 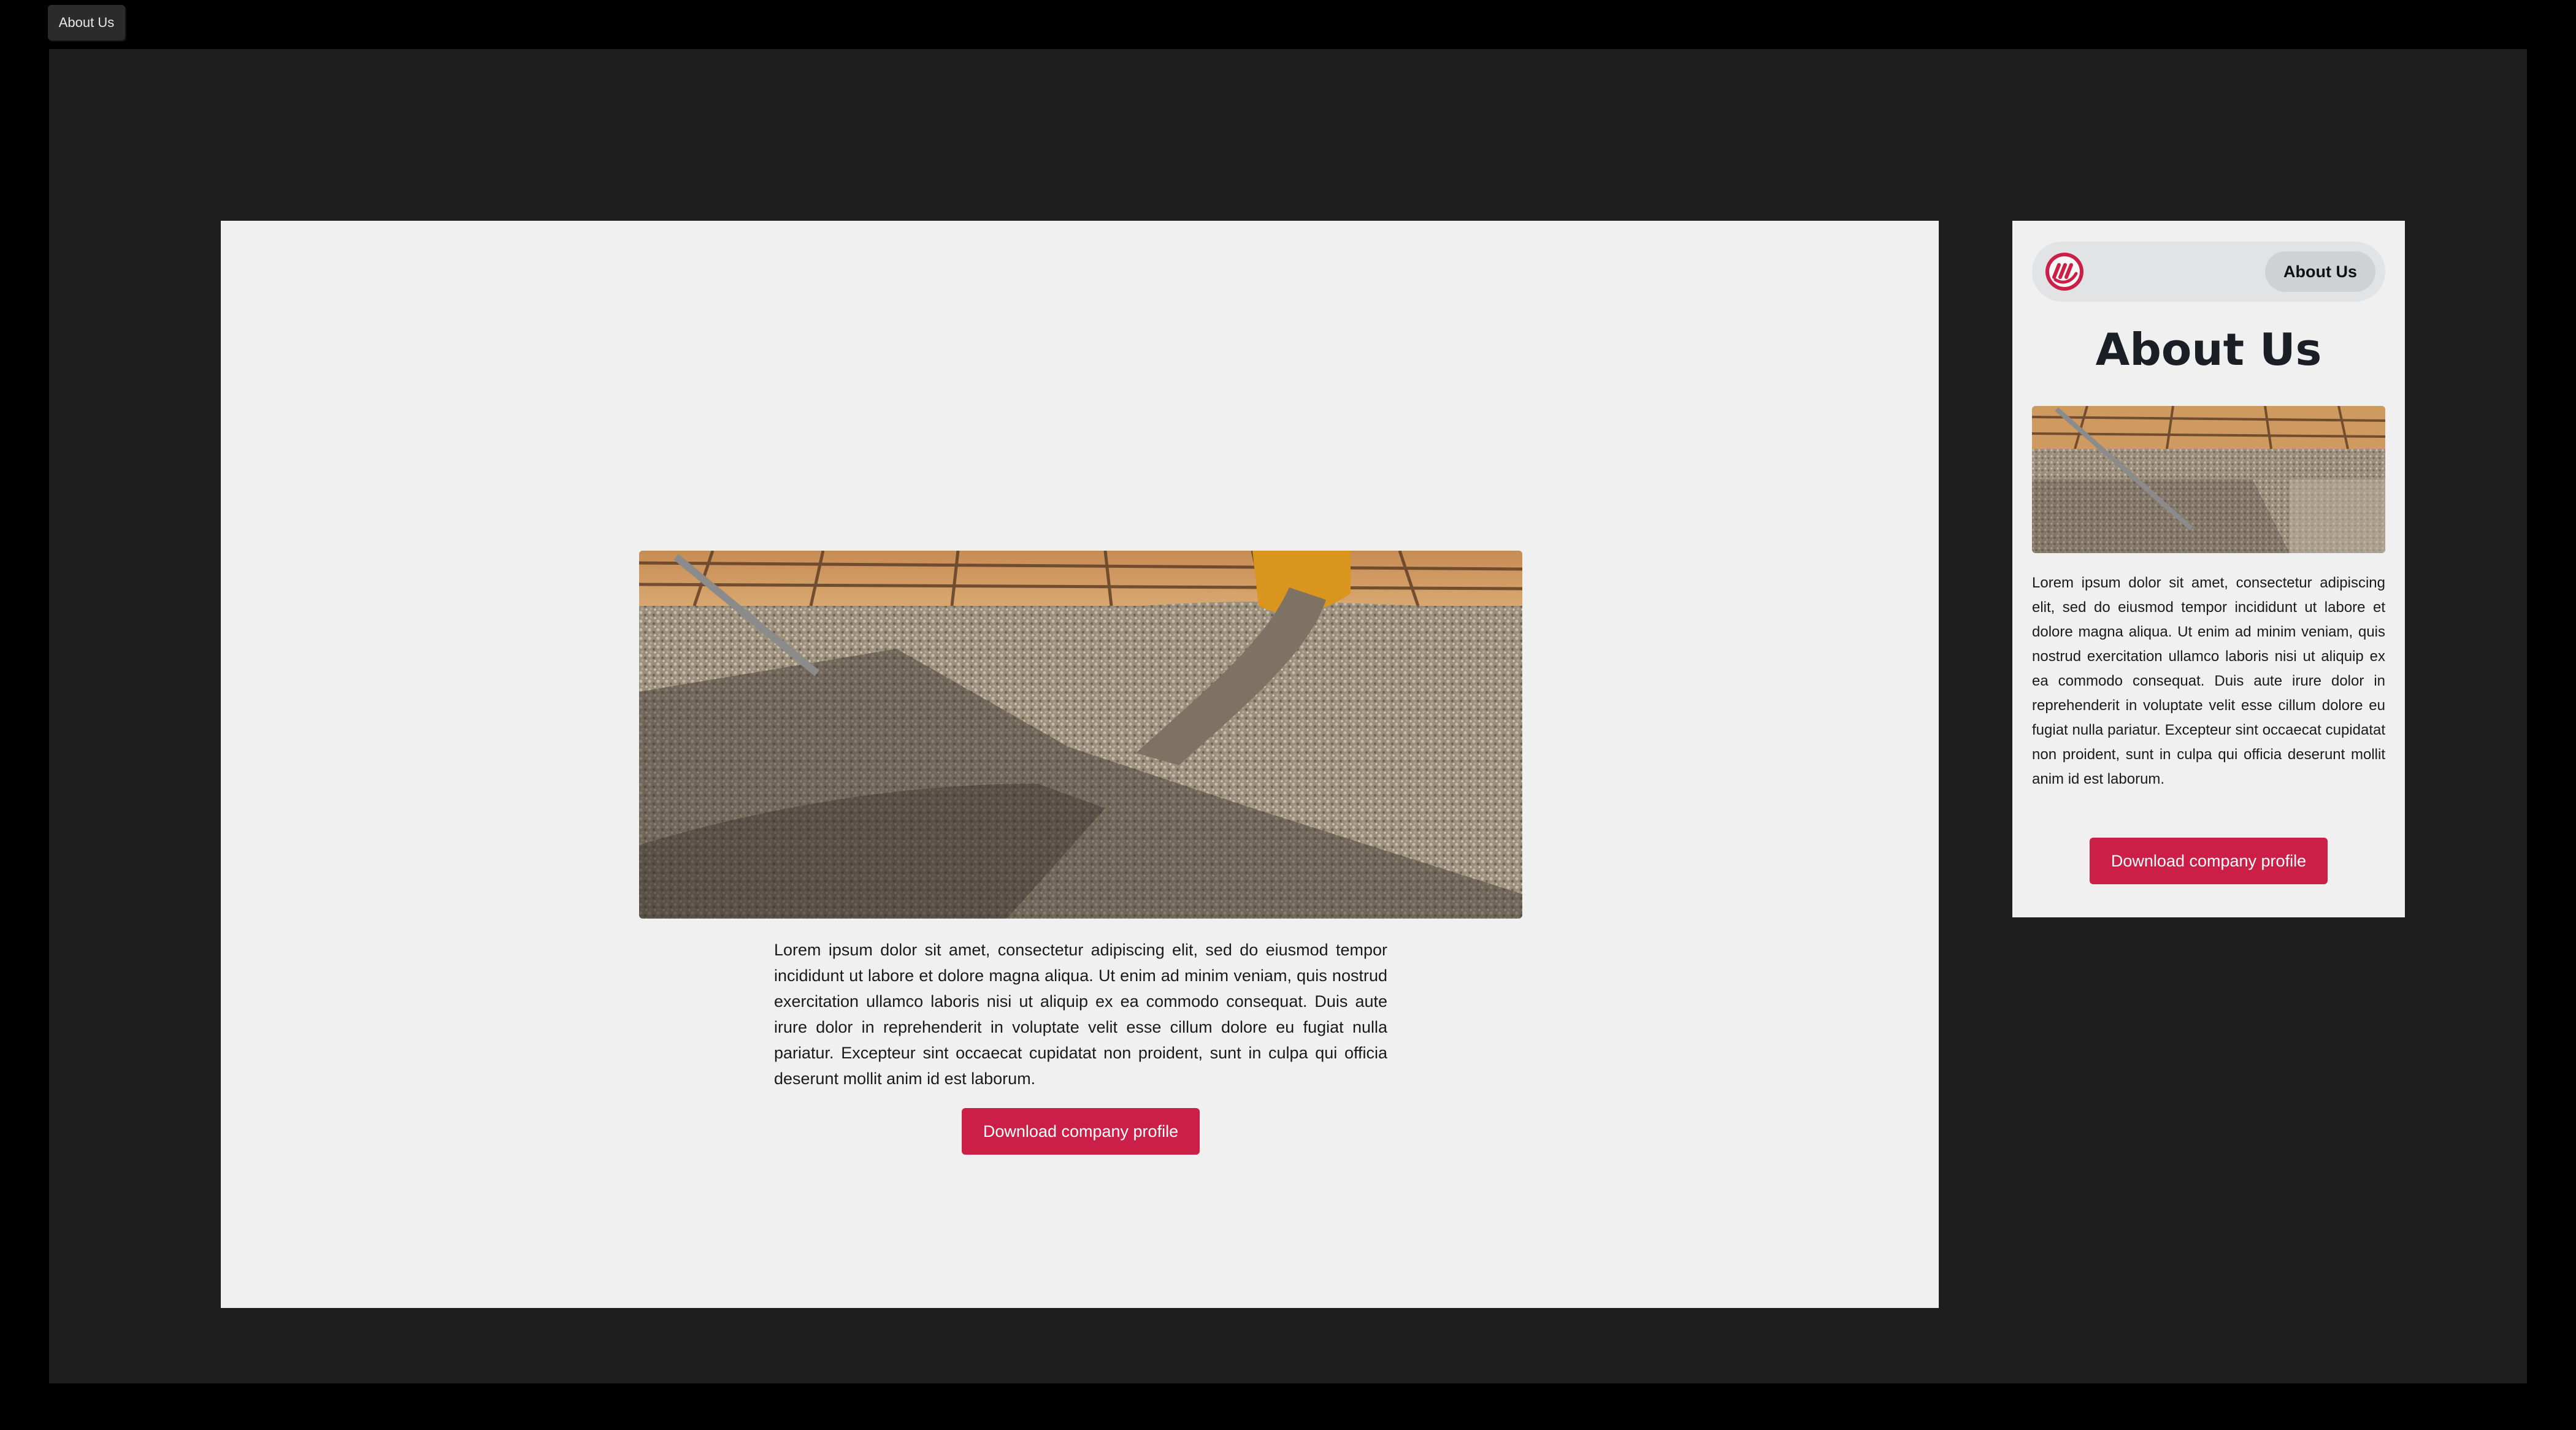 I want to click on brand-logo-icon, so click(x=2064, y=271).